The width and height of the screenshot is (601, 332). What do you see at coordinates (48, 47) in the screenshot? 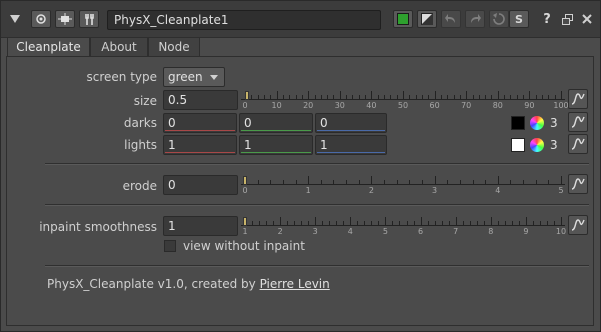
I see `tab-cleanplate: Cleanplate` at bounding box center [48, 47].